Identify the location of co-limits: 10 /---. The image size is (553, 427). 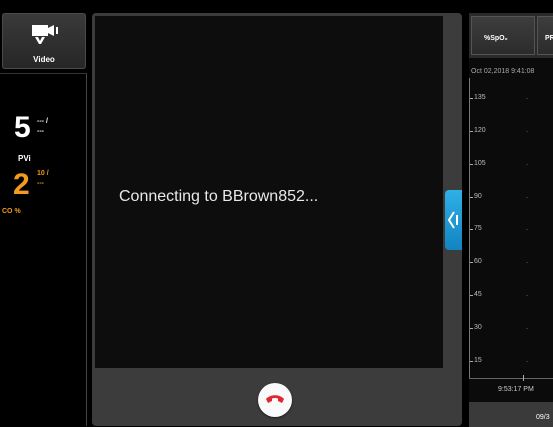
(43, 178).